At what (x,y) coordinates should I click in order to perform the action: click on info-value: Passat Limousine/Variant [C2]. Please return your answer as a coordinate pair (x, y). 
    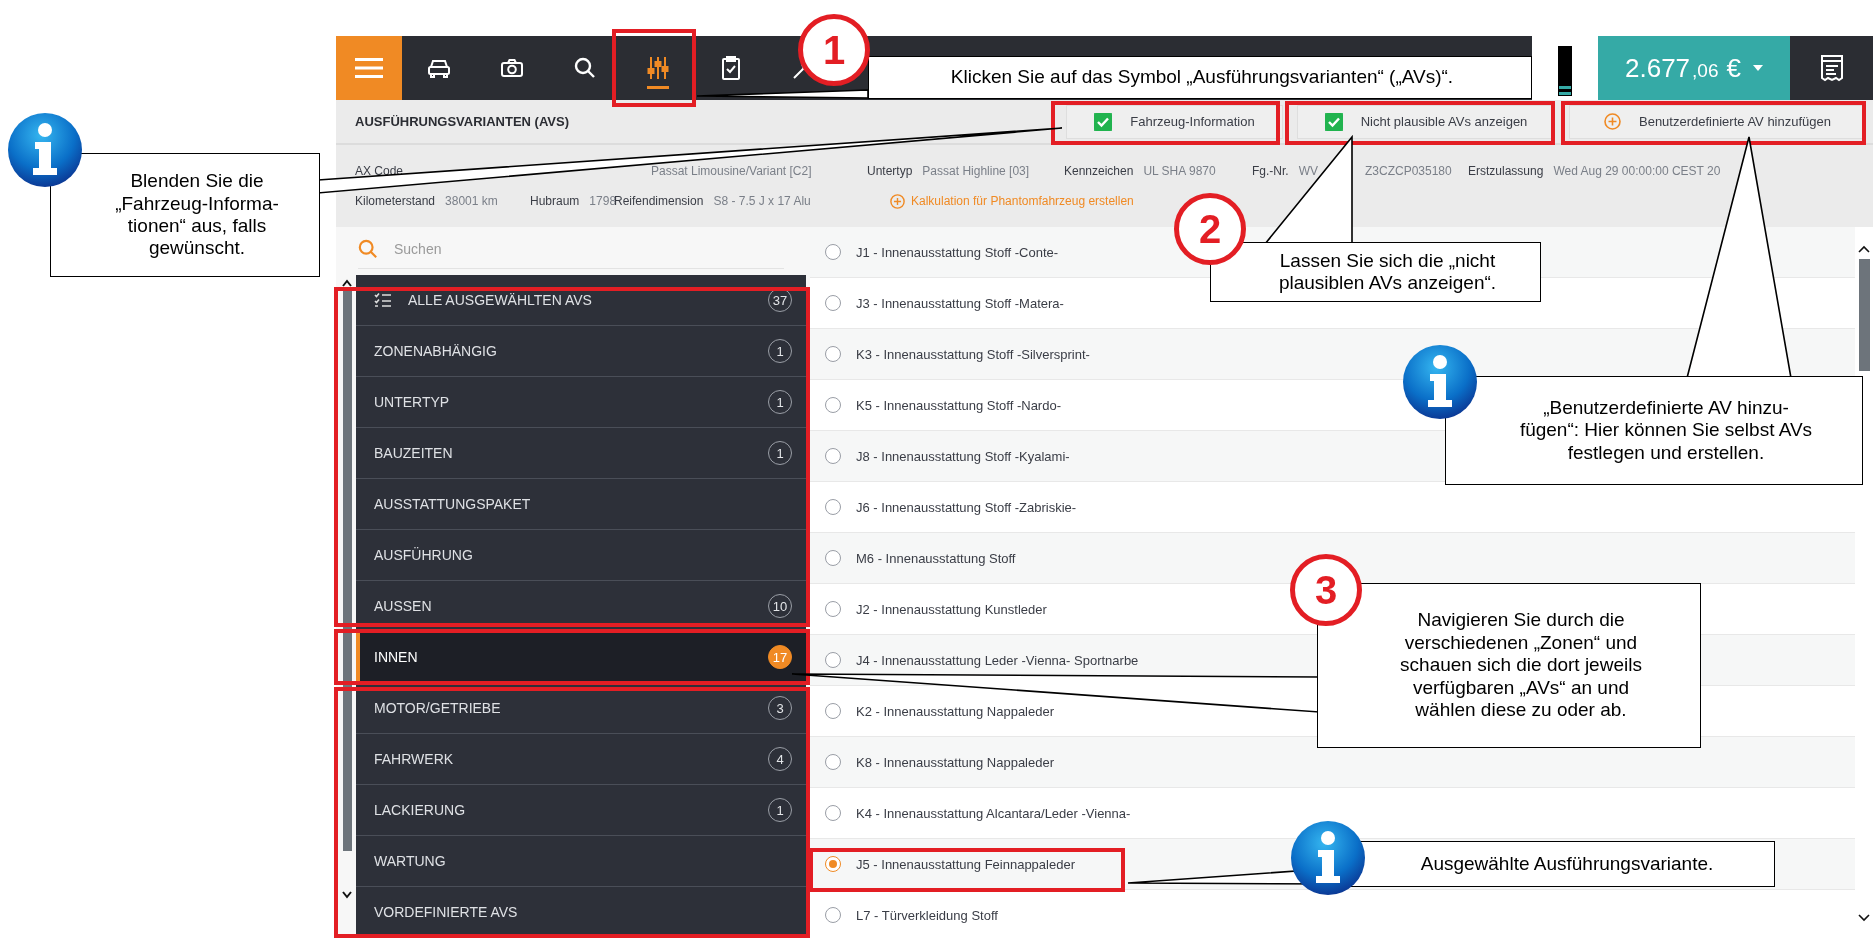
    Looking at the image, I should click on (731, 170).